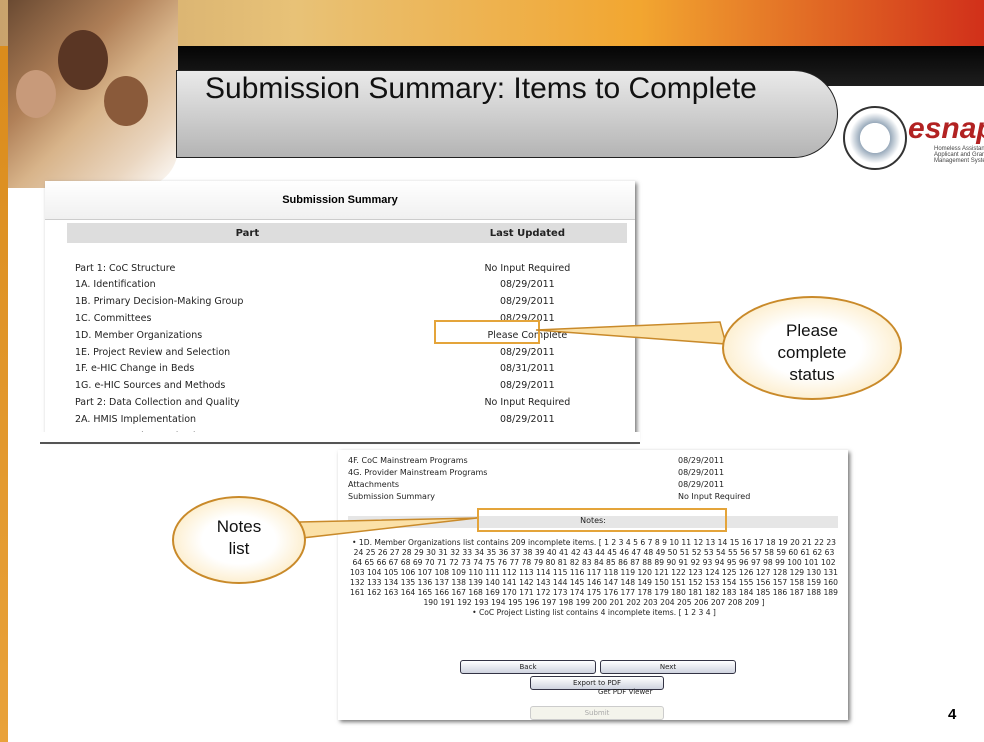 This screenshot has width=984, height=742. I want to click on status-callout: Please complete status, so click(812, 348).